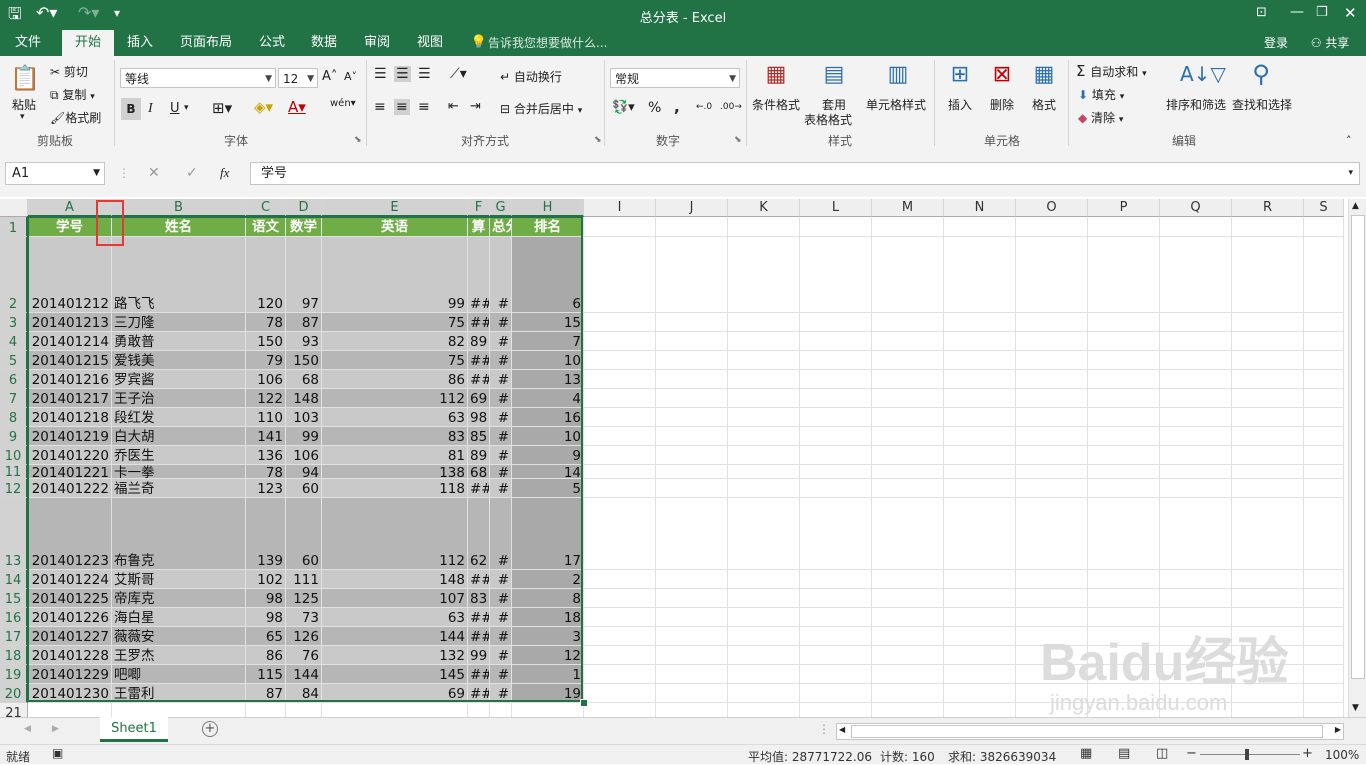 This screenshot has width=1366, height=765. What do you see at coordinates (1191, 753) in the screenshot?
I see `zoom-out-icon: −` at bounding box center [1191, 753].